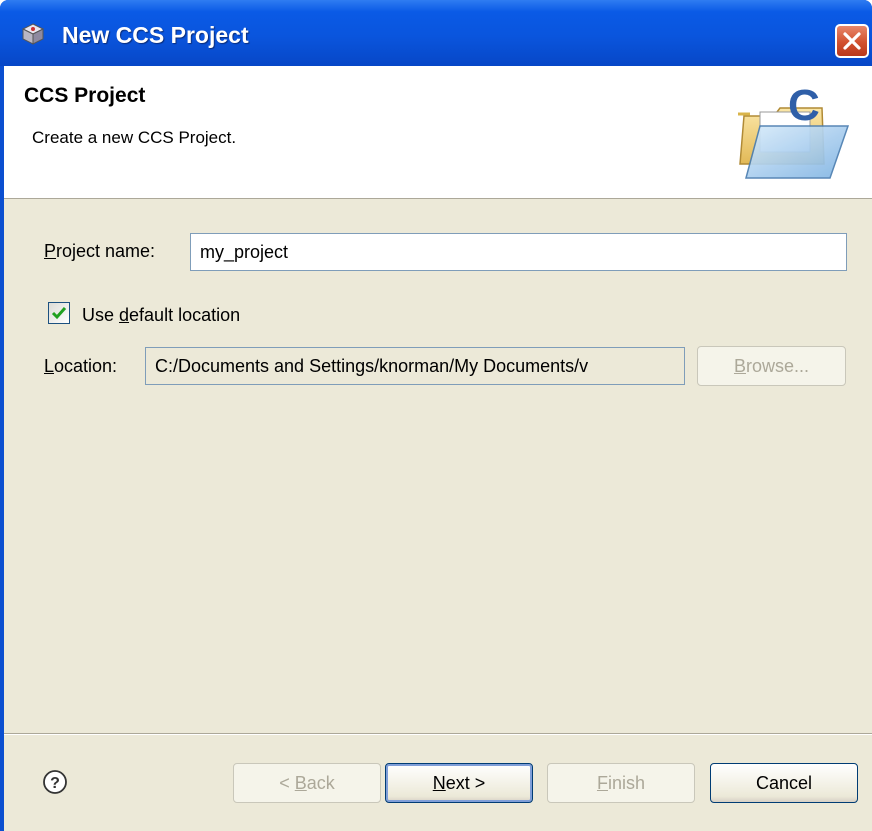 Image resolution: width=872 pixels, height=831 pixels. What do you see at coordinates (436, 33) in the screenshot?
I see `title-bar: New CCS Project` at bounding box center [436, 33].